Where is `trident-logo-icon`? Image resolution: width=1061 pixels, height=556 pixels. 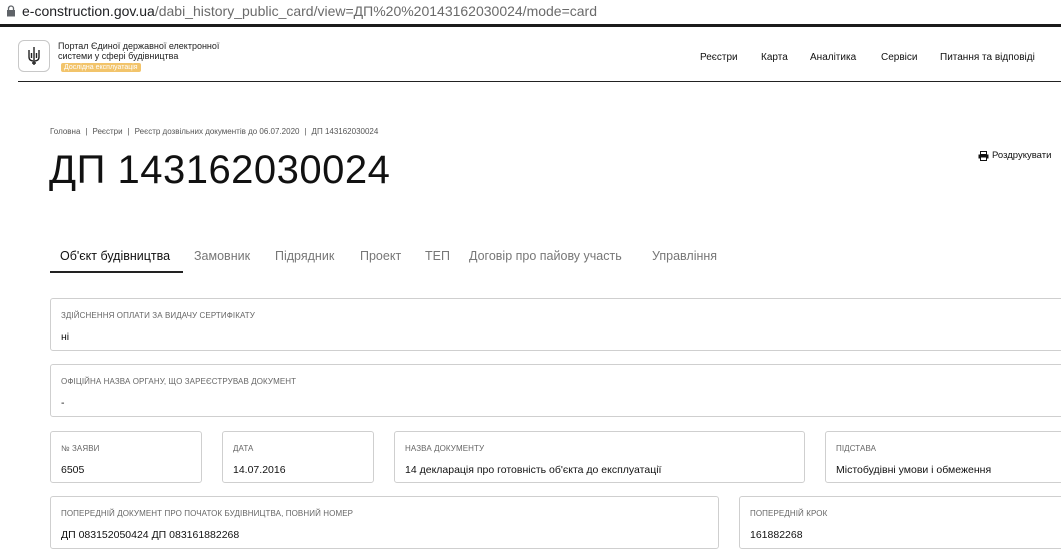
trident-logo-icon is located at coordinates (34, 56).